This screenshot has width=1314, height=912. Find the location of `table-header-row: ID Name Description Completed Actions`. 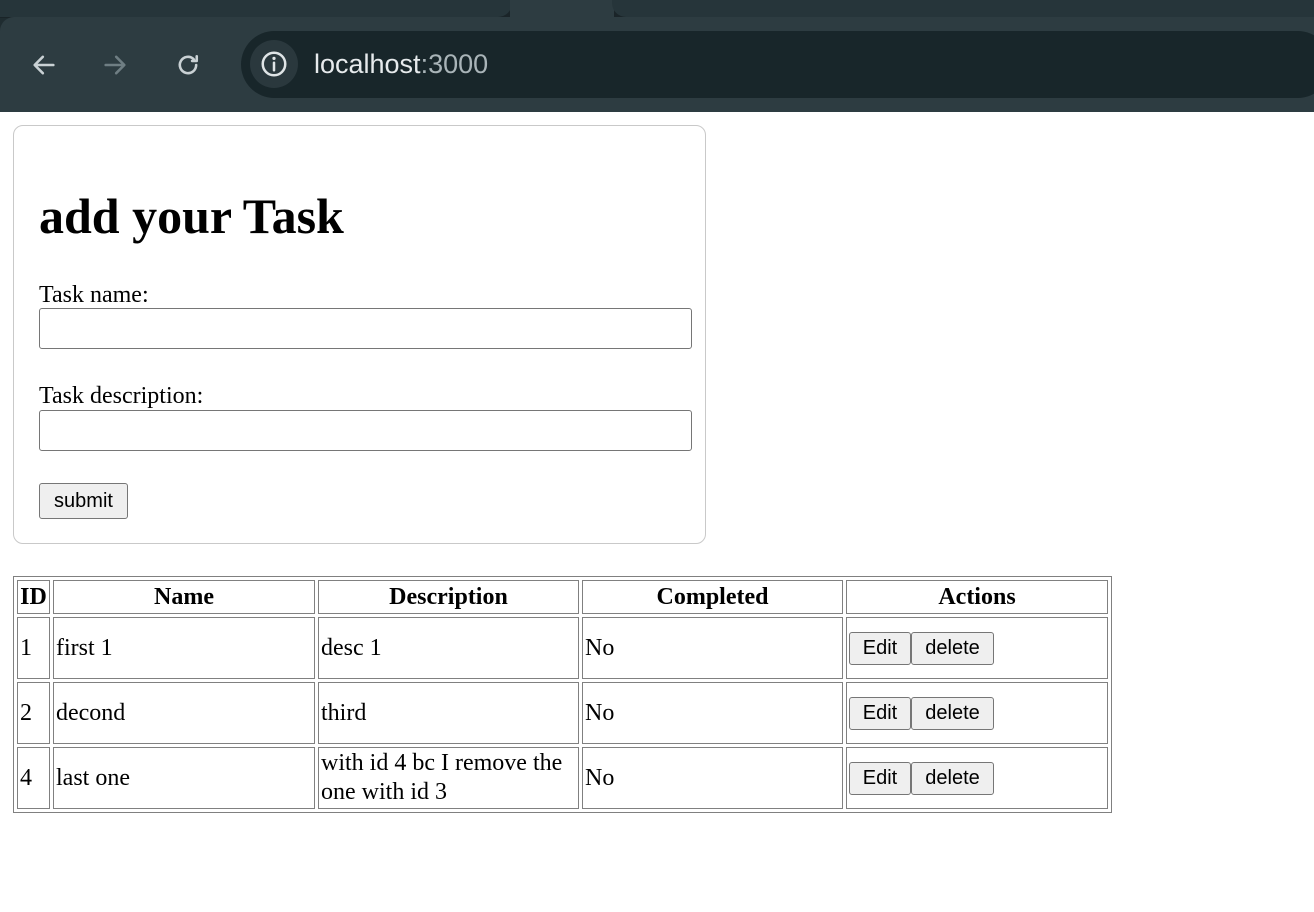

table-header-row: ID Name Description Completed Actions is located at coordinates (562, 597).